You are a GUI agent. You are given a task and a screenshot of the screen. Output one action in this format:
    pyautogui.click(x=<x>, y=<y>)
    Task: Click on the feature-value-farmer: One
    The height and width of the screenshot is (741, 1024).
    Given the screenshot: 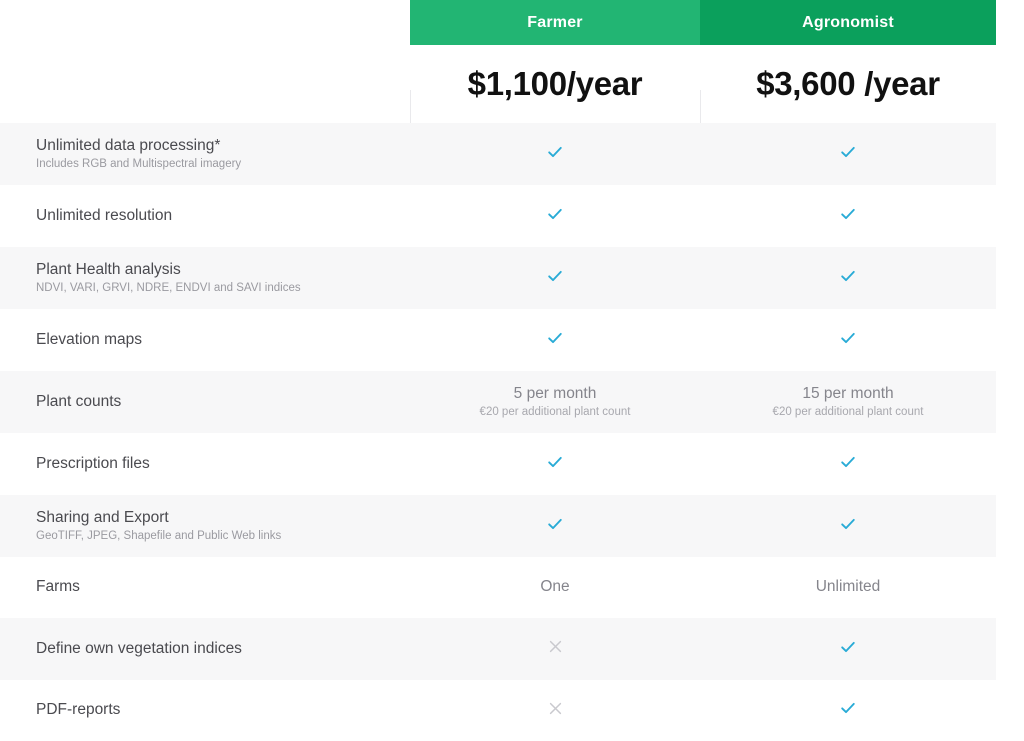 What is the action you would take?
    pyautogui.click(x=555, y=587)
    